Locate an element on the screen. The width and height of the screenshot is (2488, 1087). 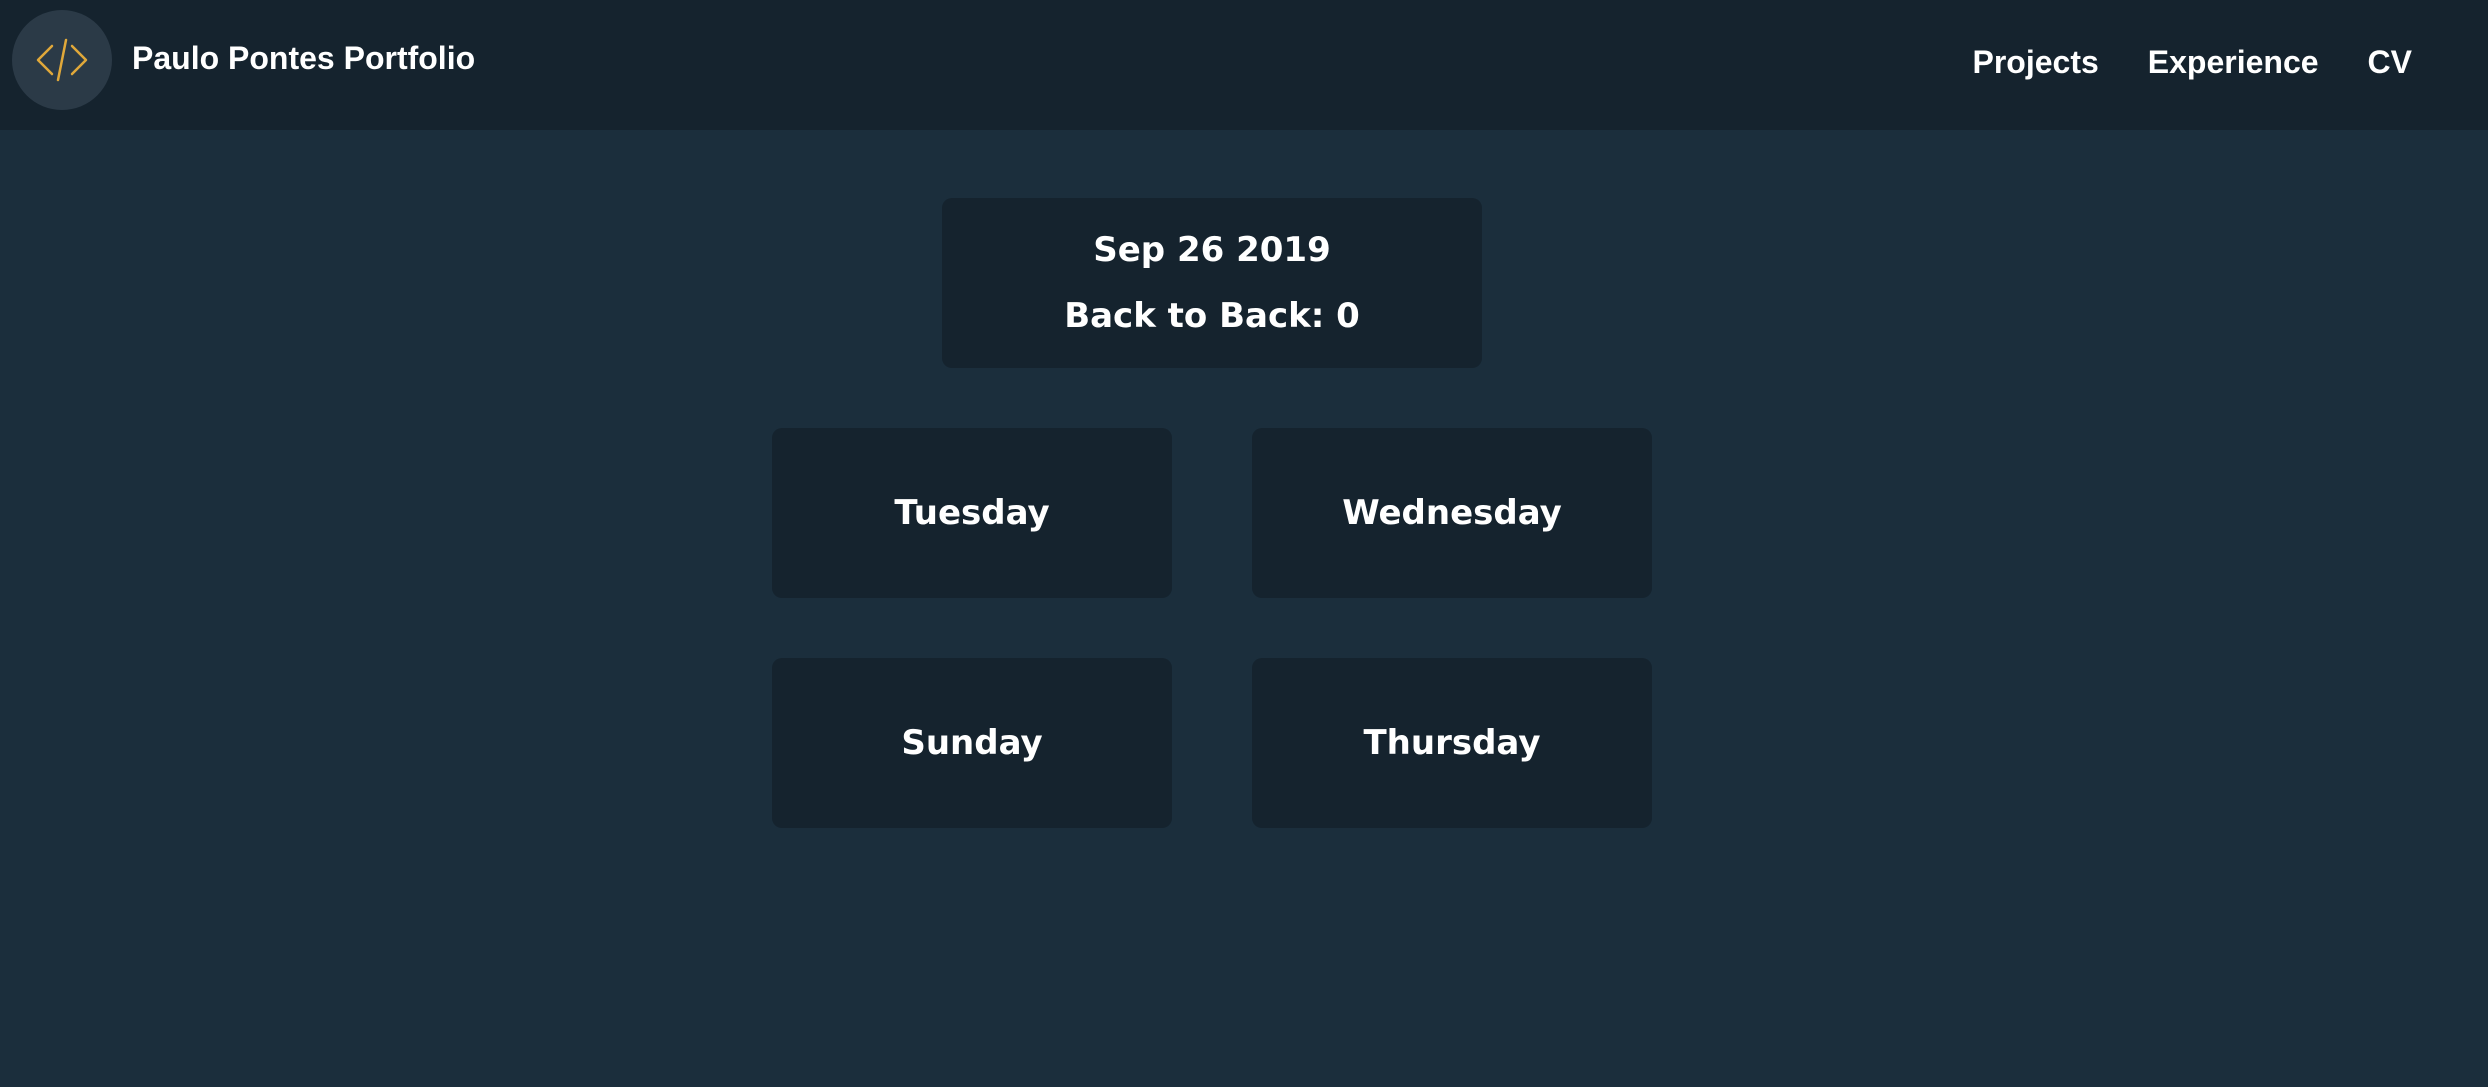
day-label: Wednesday is located at coordinates (1452, 513).